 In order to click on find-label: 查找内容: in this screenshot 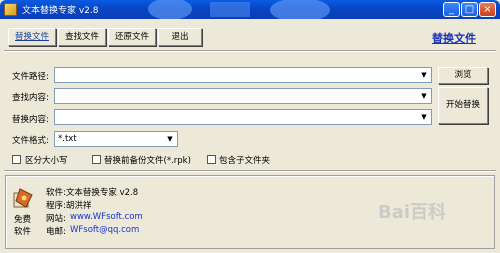, I will do `click(30, 98)`.